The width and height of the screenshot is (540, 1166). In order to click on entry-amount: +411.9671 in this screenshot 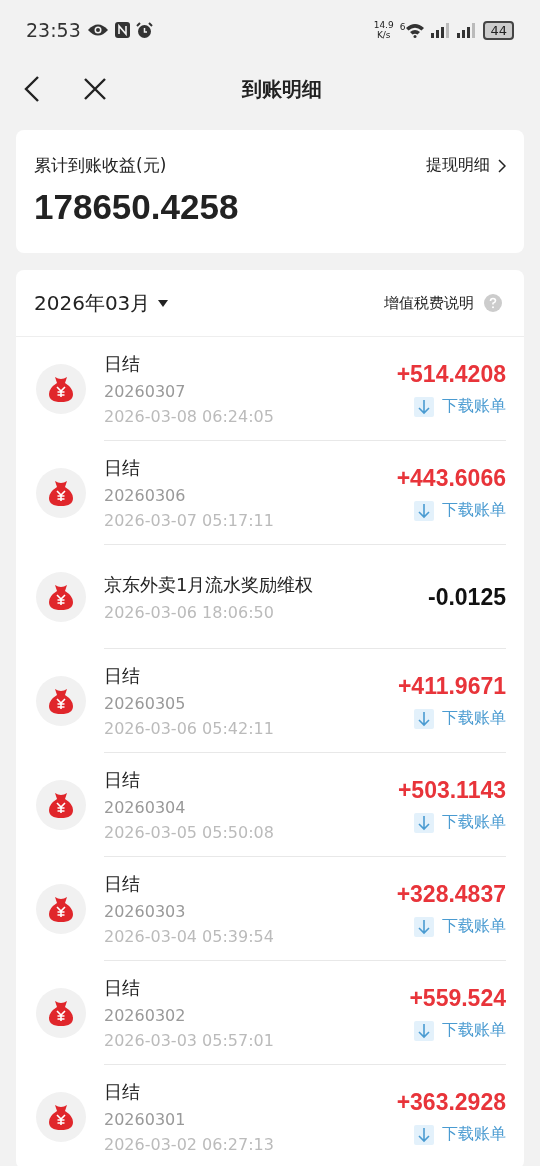, I will do `click(451, 686)`.